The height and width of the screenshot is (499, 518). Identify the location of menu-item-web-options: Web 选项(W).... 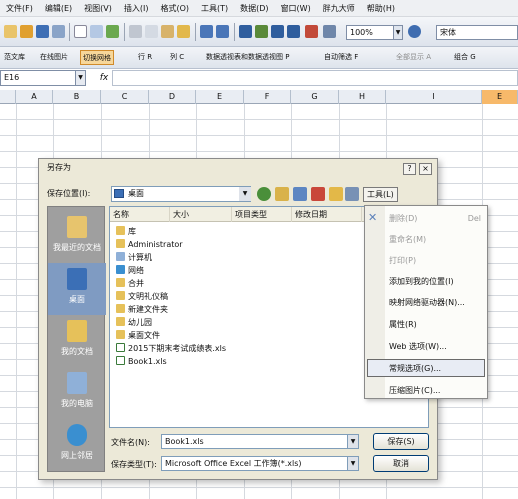
(437, 346).